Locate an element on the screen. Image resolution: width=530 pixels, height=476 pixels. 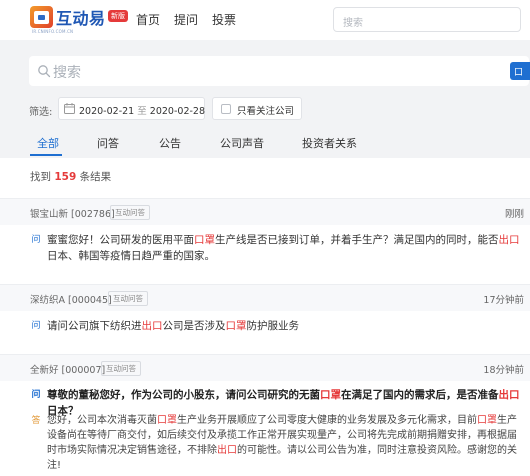
question: 问 请问公司旗下纺织进出口公司是否涉及口罩防护服业务 is located at coordinates (278, 326).